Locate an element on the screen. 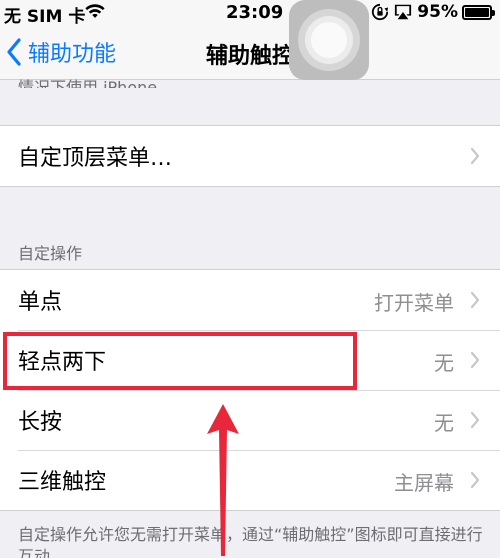 The image size is (500, 558). cell-label: 三维触控 is located at coordinates (62, 482).